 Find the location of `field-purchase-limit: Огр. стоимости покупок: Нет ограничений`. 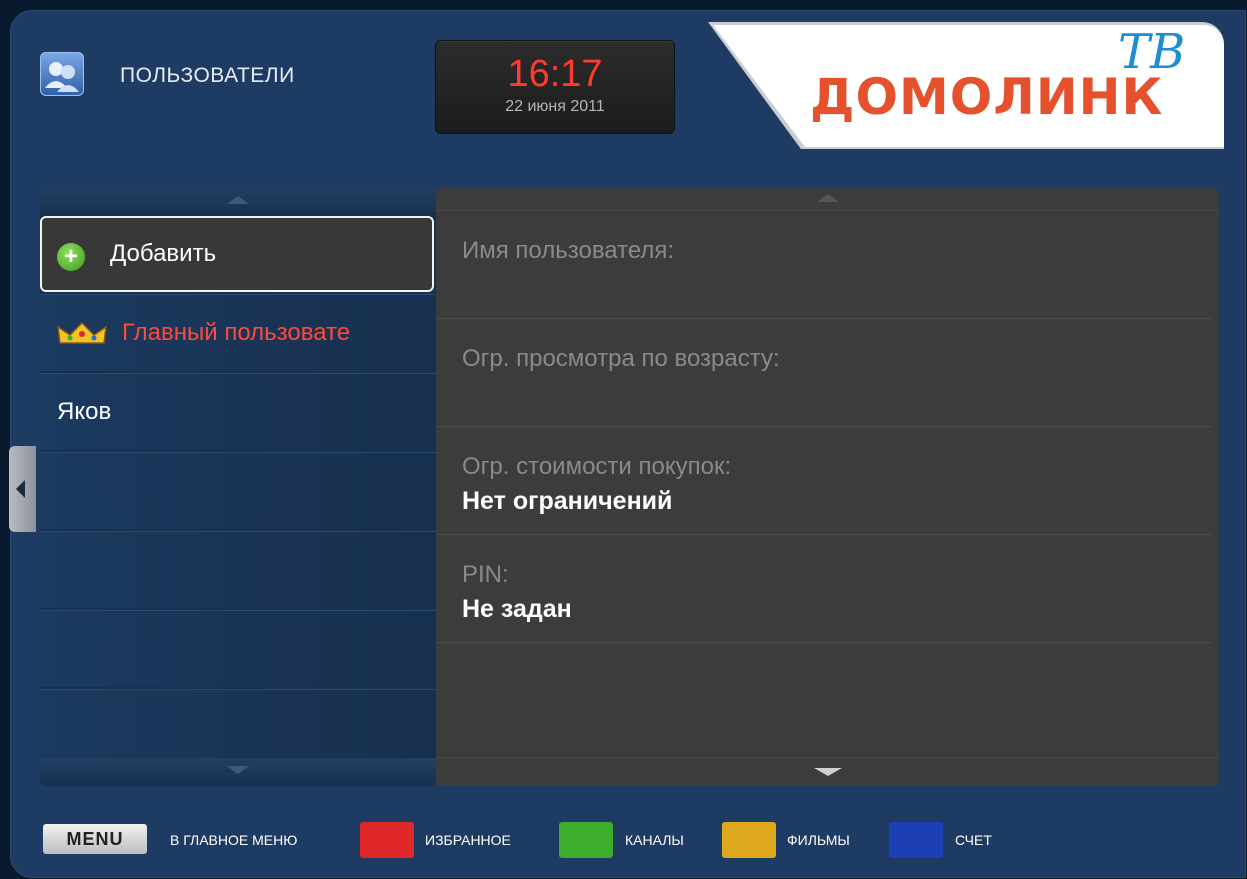

field-purchase-limit: Огр. стоимости покупок: Нет ограничений is located at coordinates (824, 481).